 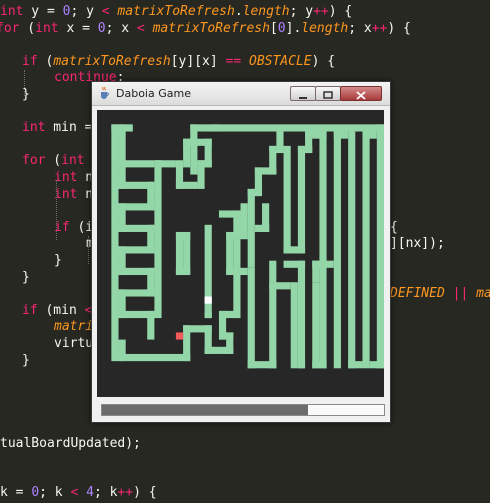 I want to click on code-token: x =, so click(x=78, y=28).